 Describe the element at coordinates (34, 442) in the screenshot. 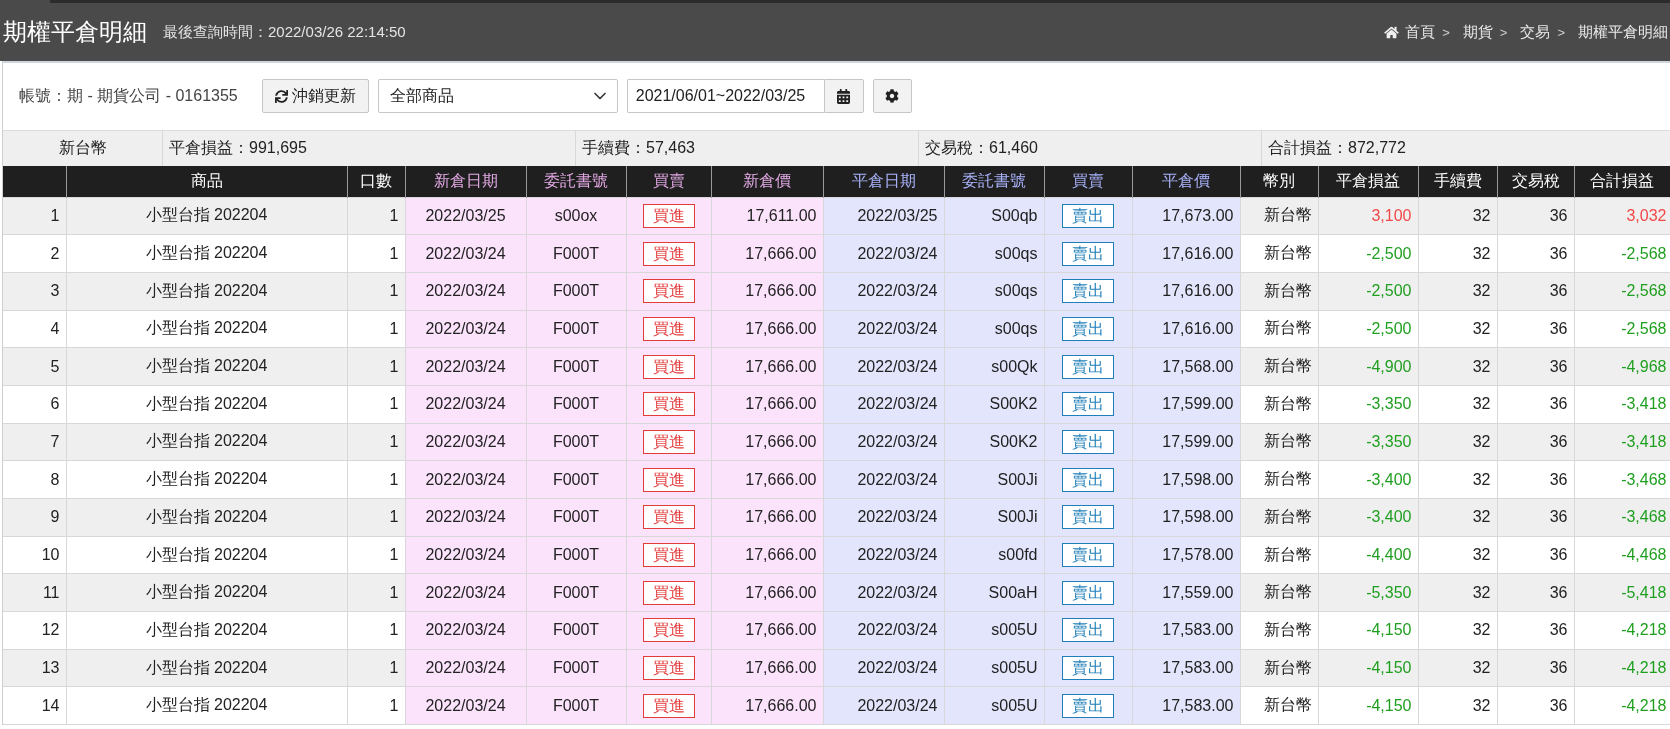

I see `row-number: 7` at that location.